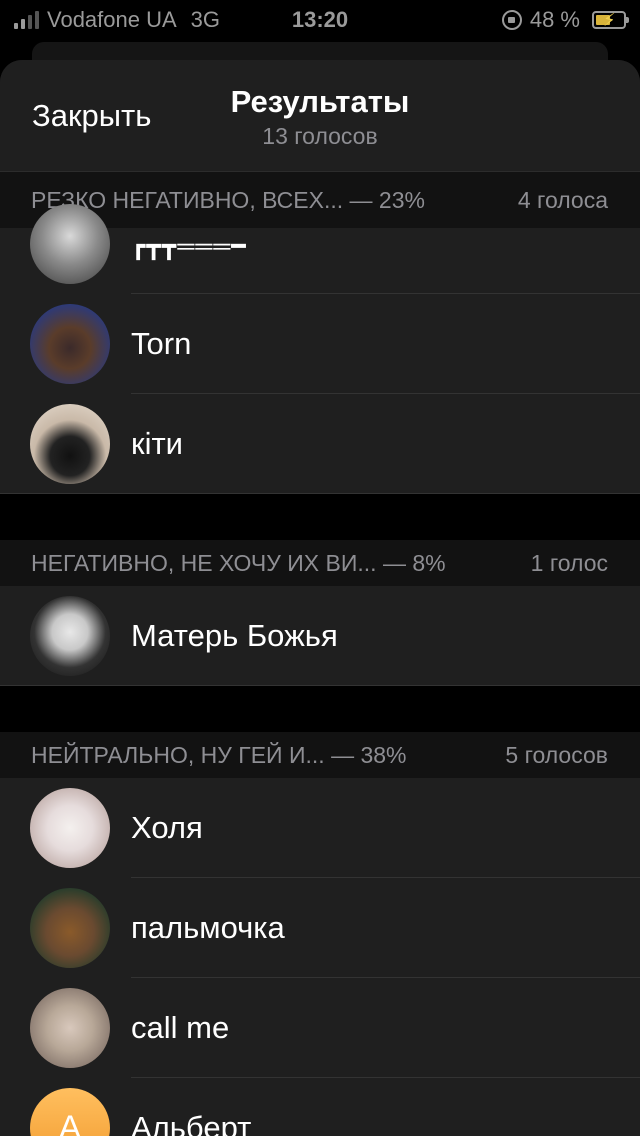 The height and width of the screenshot is (1136, 640). I want to click on voter-name: Альберт, so click(191, 1123).